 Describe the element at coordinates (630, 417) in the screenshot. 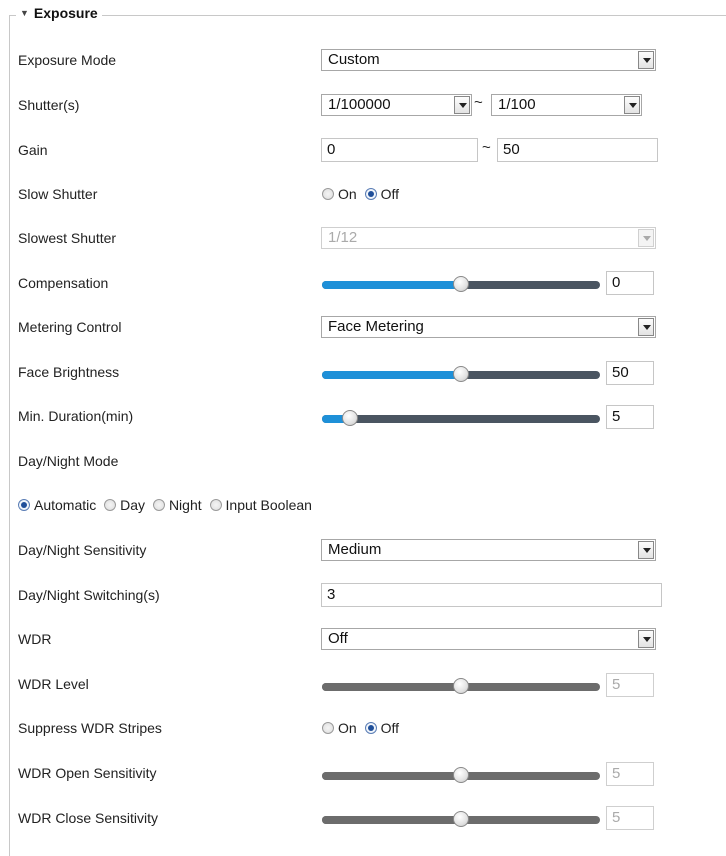

I see `min-duration-value-input: 5` at that location.